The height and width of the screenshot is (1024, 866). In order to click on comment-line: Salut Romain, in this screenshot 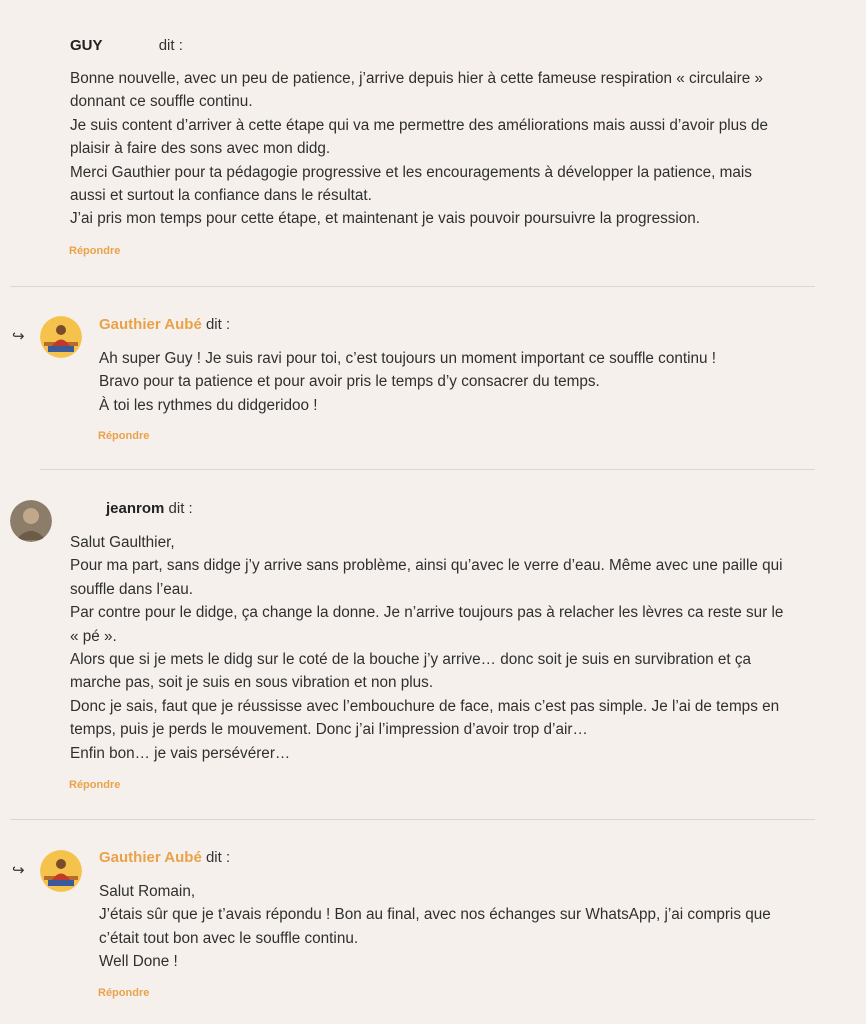, I will do `click(147, 891)`.